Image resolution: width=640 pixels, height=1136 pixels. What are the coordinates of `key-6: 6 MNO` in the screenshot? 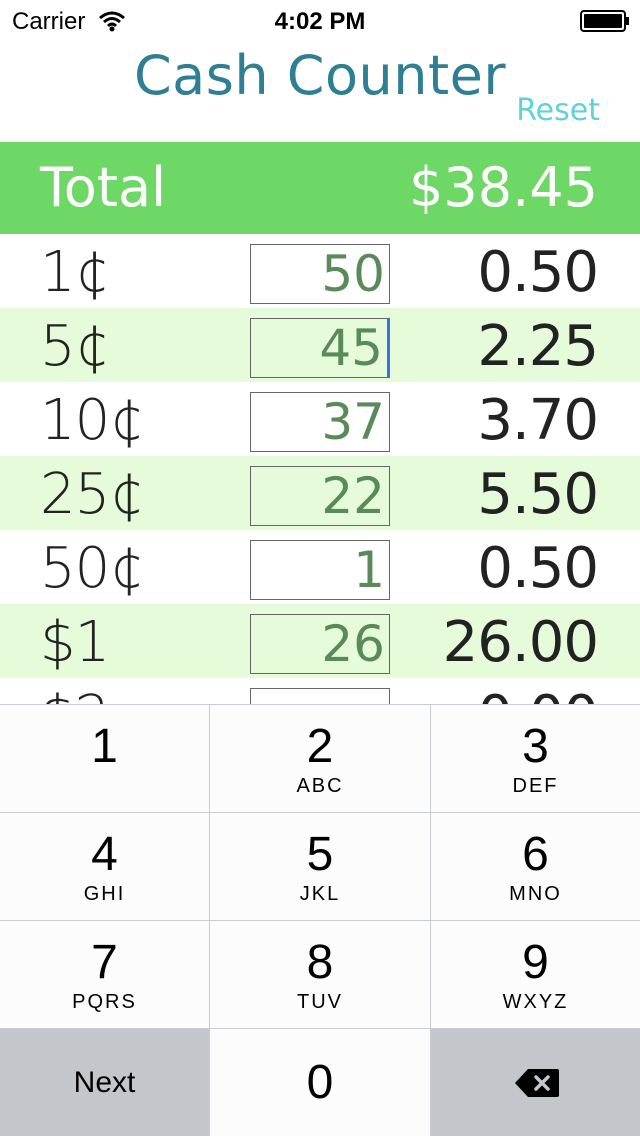 It's located at (535, 866).